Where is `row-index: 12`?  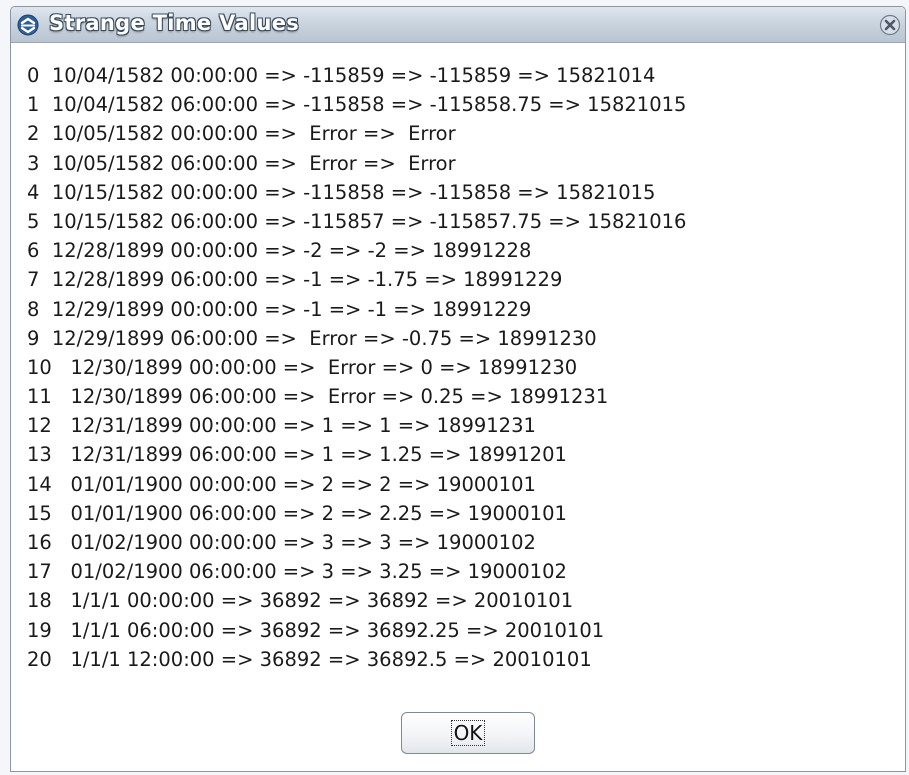
row-index: 12 is located at coordinates (39, 426).